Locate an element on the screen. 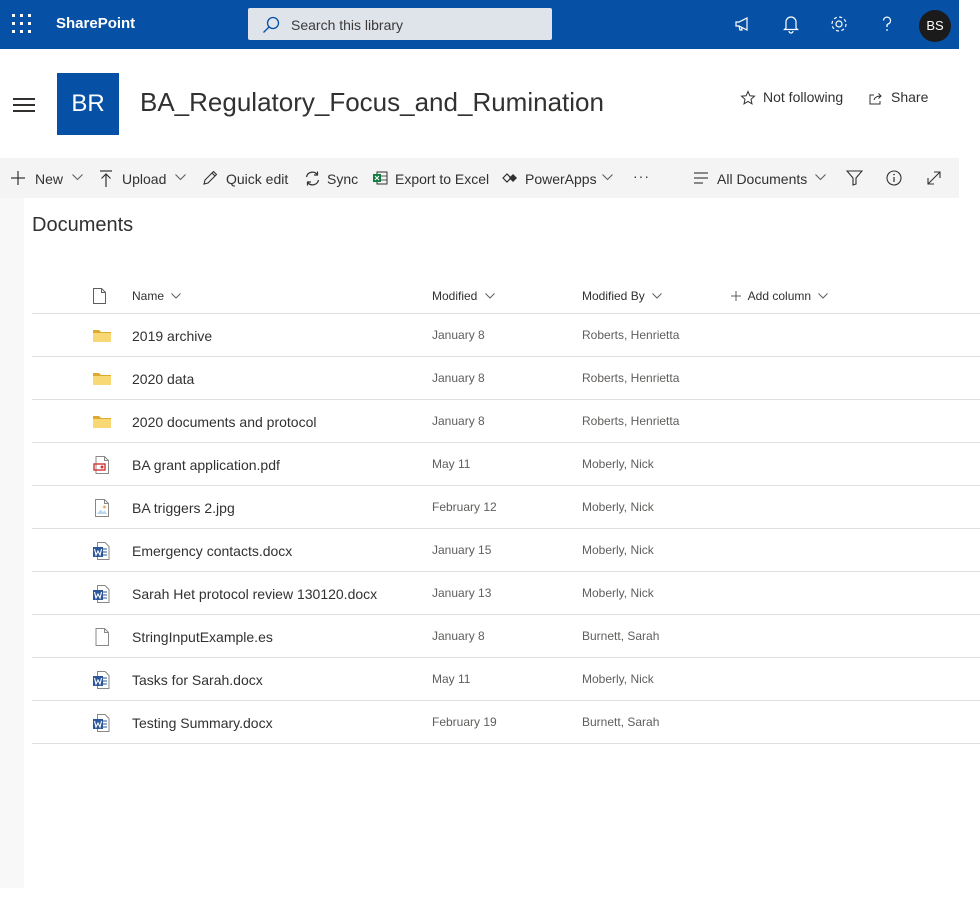 This screenshot has height=912, width=980. follow-label: Not following is located at coordinates (803, 97).